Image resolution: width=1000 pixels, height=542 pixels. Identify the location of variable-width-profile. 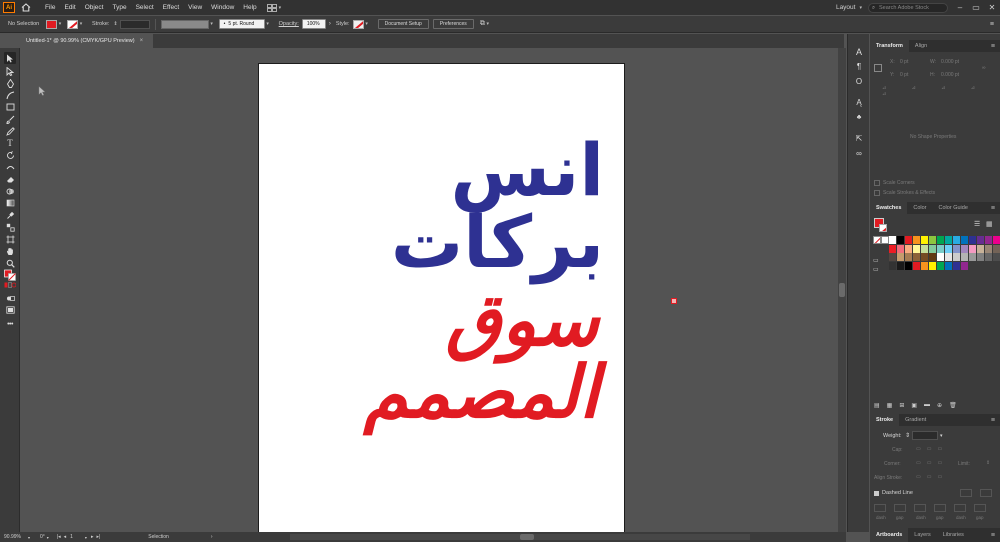
(184, 24).